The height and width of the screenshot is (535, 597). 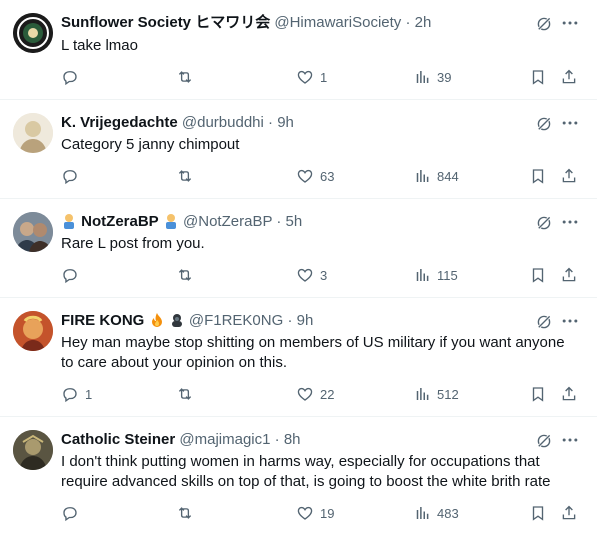 I want to click on timestamp: 2h, so click(x=423, y=22).